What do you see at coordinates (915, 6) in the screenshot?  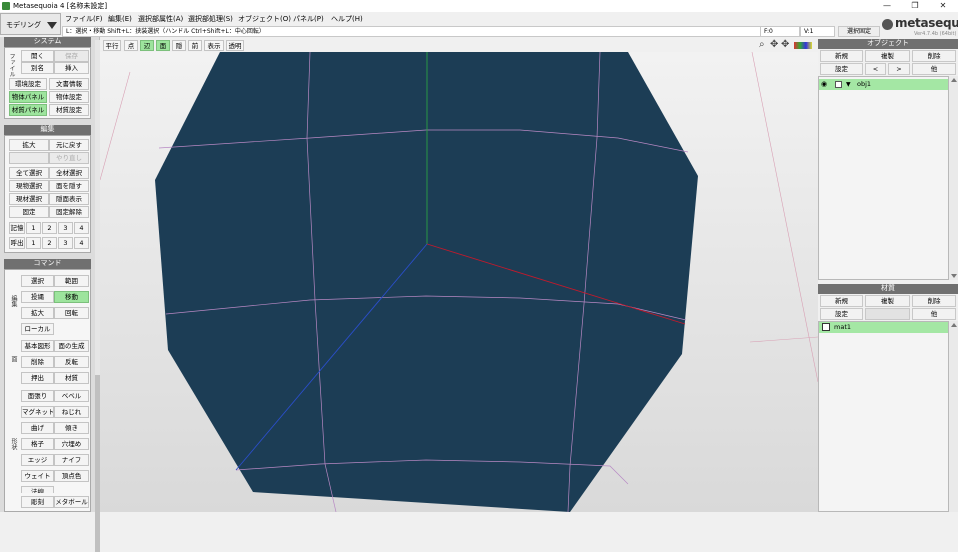 I see `restore-icon: ❐` at bounding box center [915, 6].